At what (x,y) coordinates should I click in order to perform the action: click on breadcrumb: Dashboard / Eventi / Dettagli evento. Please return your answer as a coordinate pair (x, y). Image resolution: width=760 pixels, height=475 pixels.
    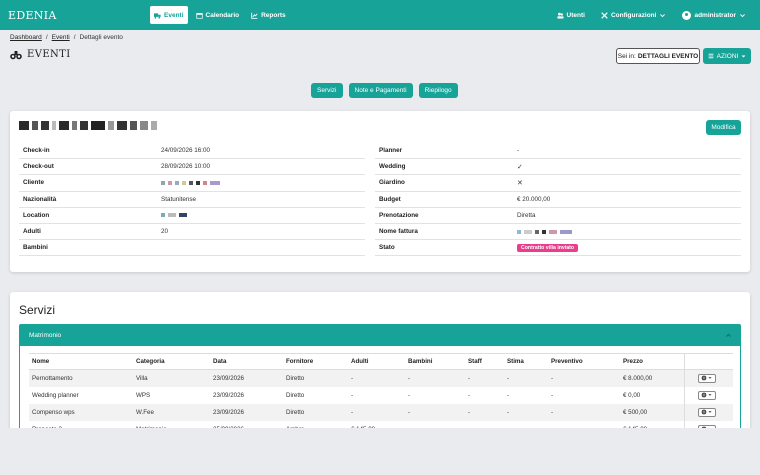
    Looking at the image, I should click on (66, 37).